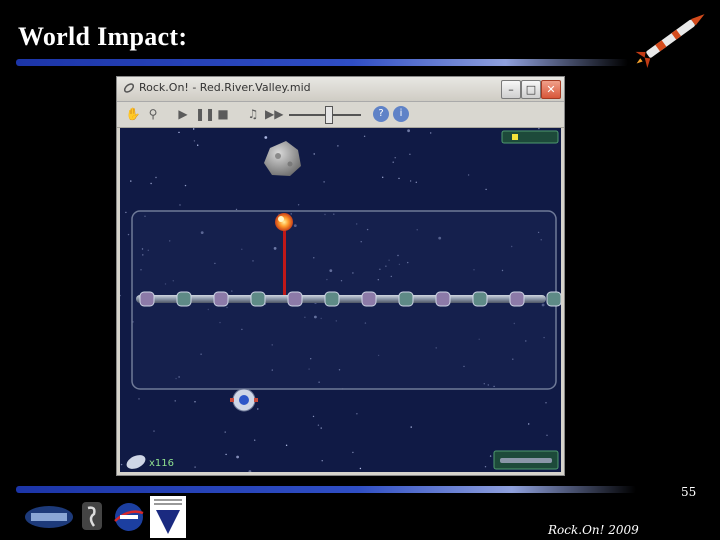 The height and width of the screenshot is (540, 720). I want to click on nasa-logo, so click(129, 517).